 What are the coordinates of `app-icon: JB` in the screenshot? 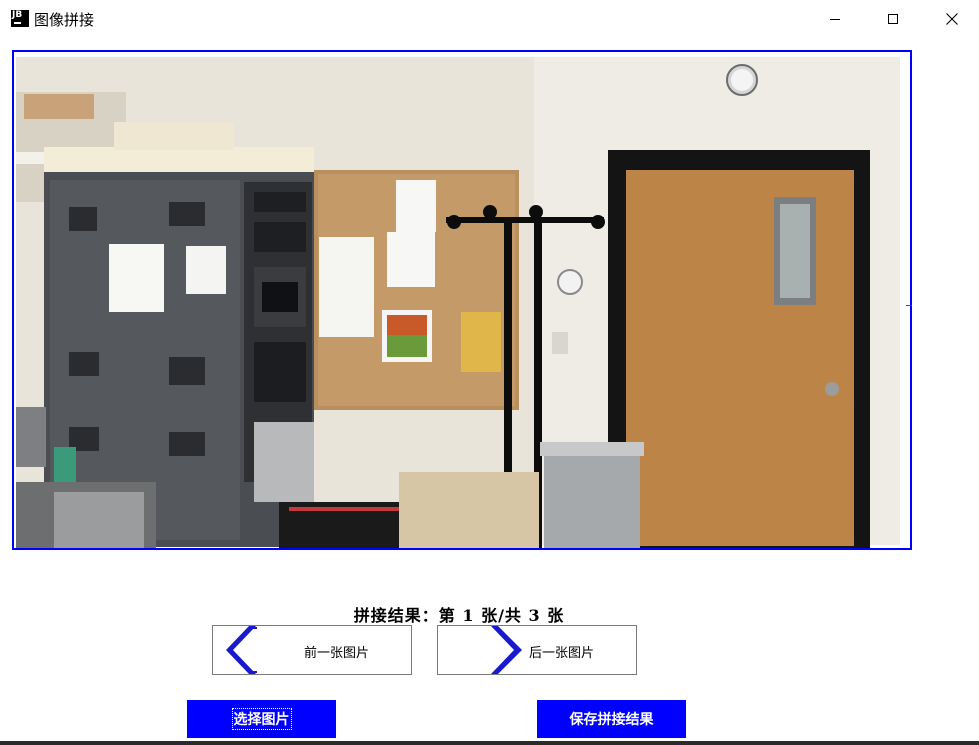 It's located at (20, 18).